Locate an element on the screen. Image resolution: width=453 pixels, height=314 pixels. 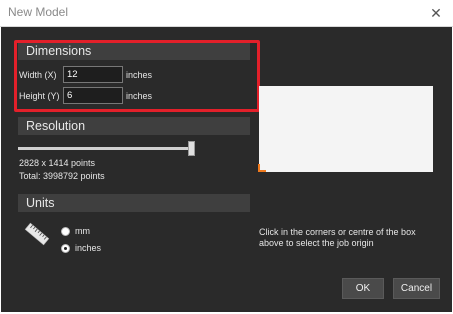
close-button: ✕ is located at coordinates (436, 13).